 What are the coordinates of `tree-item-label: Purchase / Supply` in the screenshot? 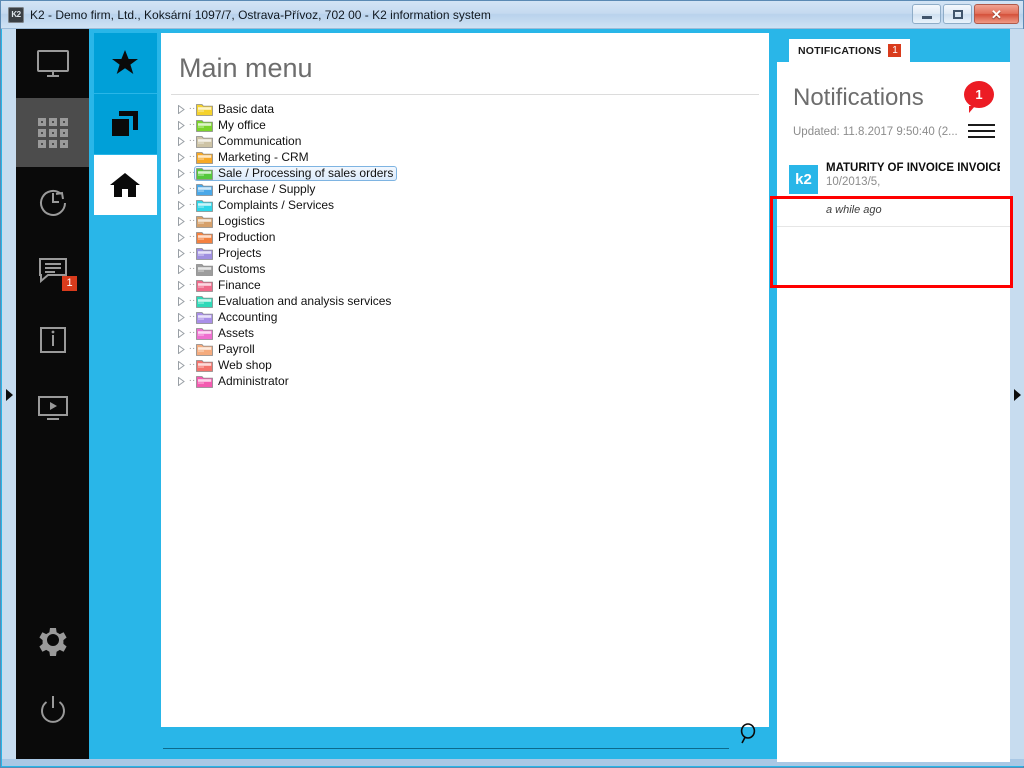 It's located at (267, 189).